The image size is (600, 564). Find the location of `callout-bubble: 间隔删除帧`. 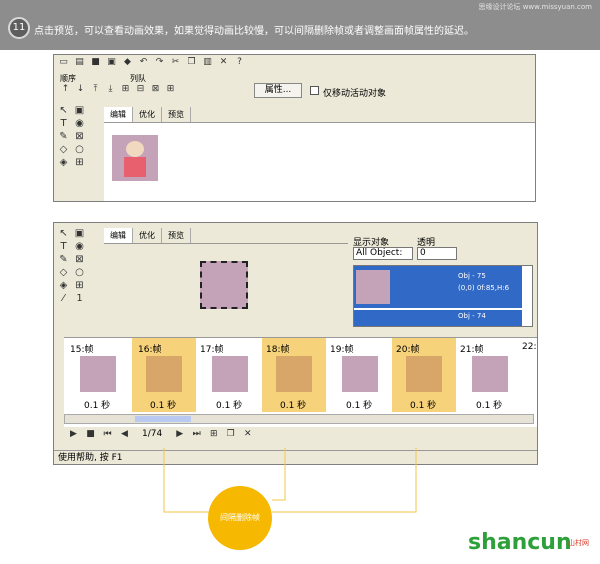

callout-bubble: 间隔删除帧 is located at coordinates (240, 518).